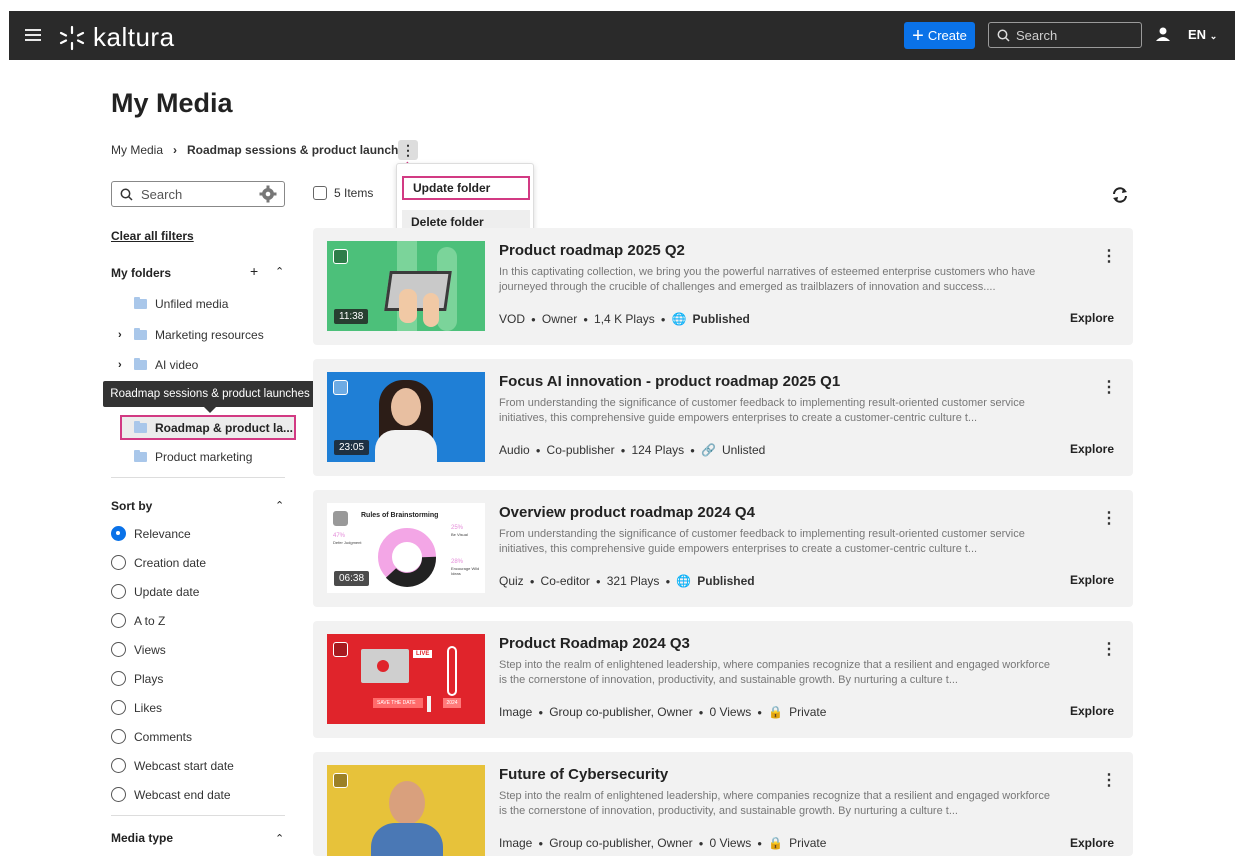 The image size is (1235, 856). What do you see at coordinates (514, 450) in the screenshot?
I see `media-type: Audio` at bounding box center [514, 450].